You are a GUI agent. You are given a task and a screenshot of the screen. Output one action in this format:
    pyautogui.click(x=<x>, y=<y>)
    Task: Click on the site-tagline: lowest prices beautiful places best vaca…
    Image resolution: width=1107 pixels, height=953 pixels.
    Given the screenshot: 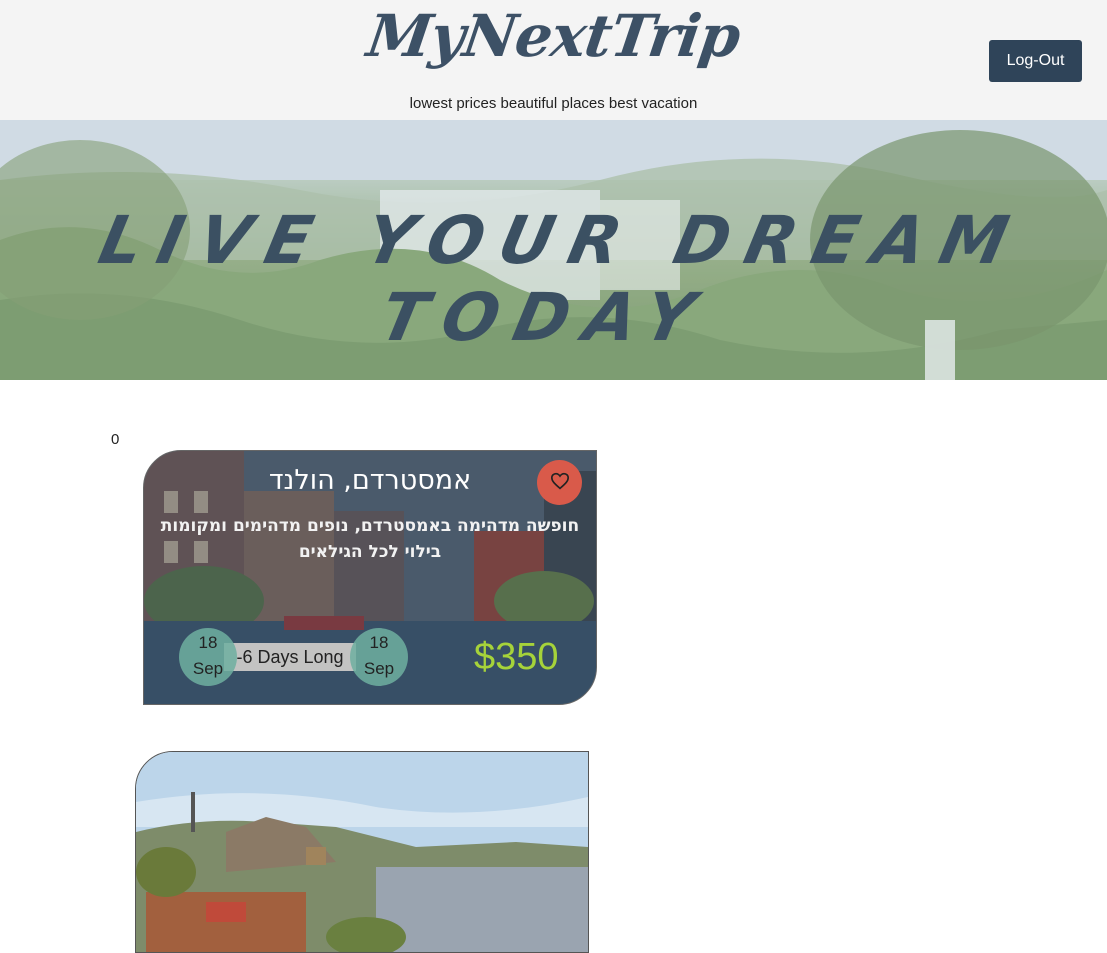 What is the action you would take?
    pyautogui.click(x=553, y=103)
    